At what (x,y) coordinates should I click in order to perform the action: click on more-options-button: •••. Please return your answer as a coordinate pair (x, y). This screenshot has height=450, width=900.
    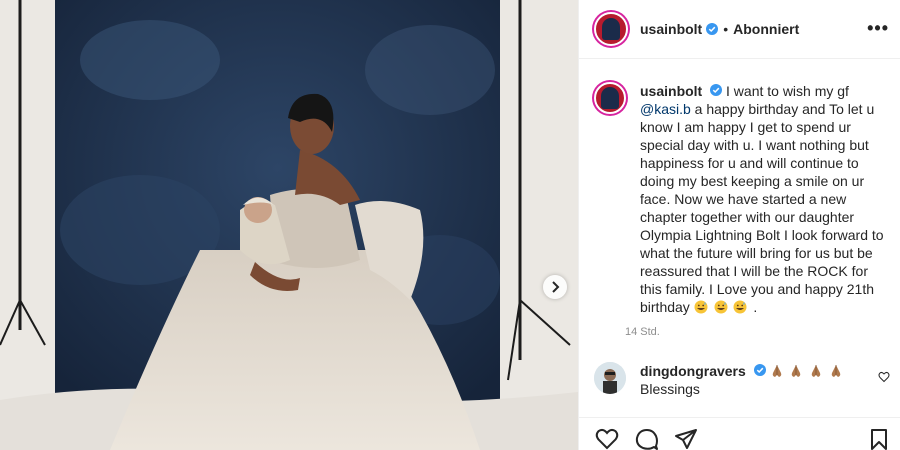
    Looking at the image, I should click on (878, 28).